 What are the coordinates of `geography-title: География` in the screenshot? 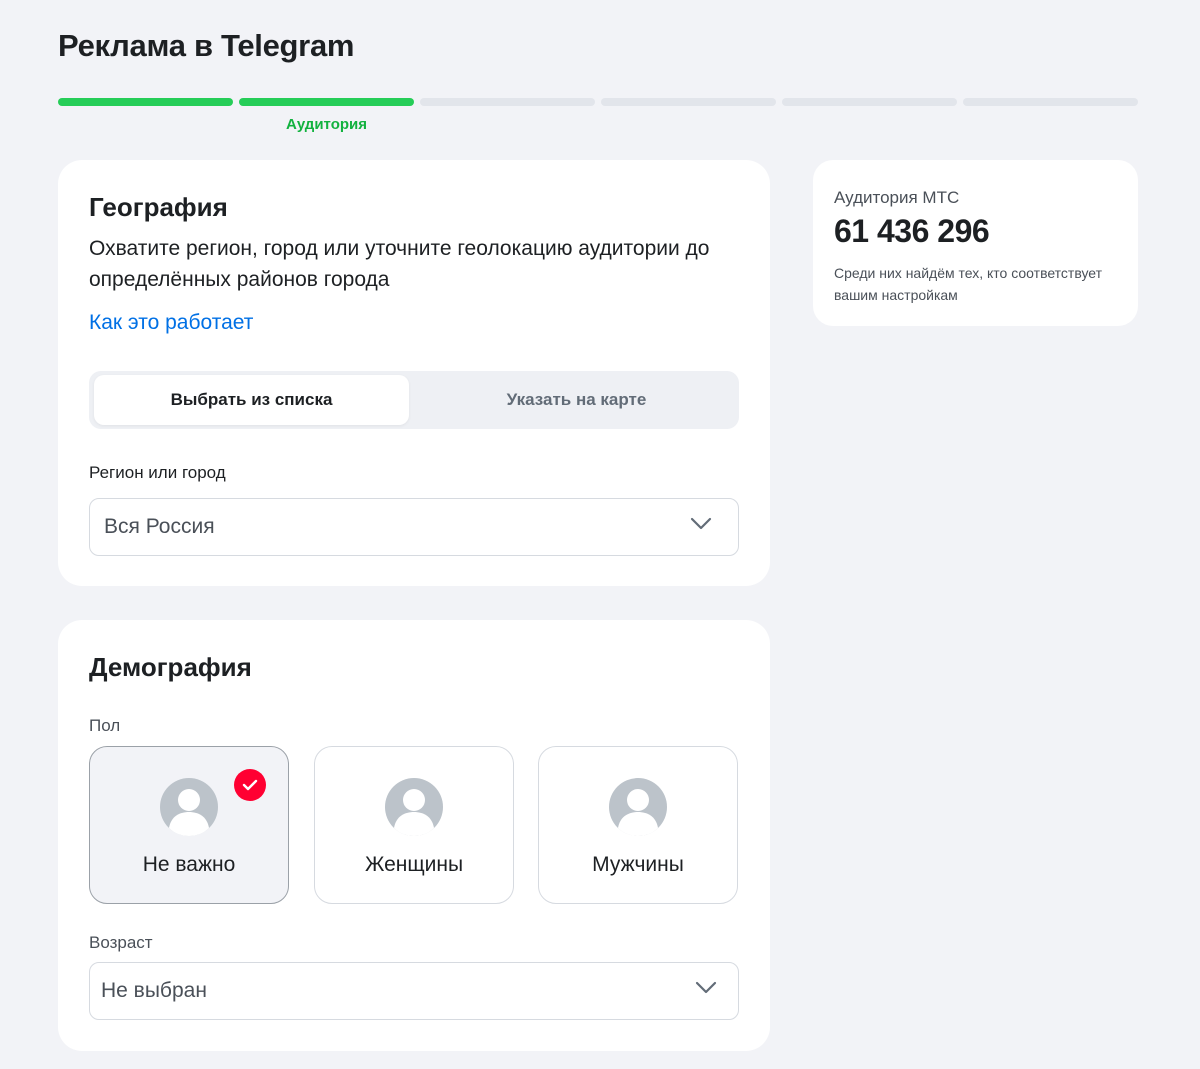 It's located at (158, 207).